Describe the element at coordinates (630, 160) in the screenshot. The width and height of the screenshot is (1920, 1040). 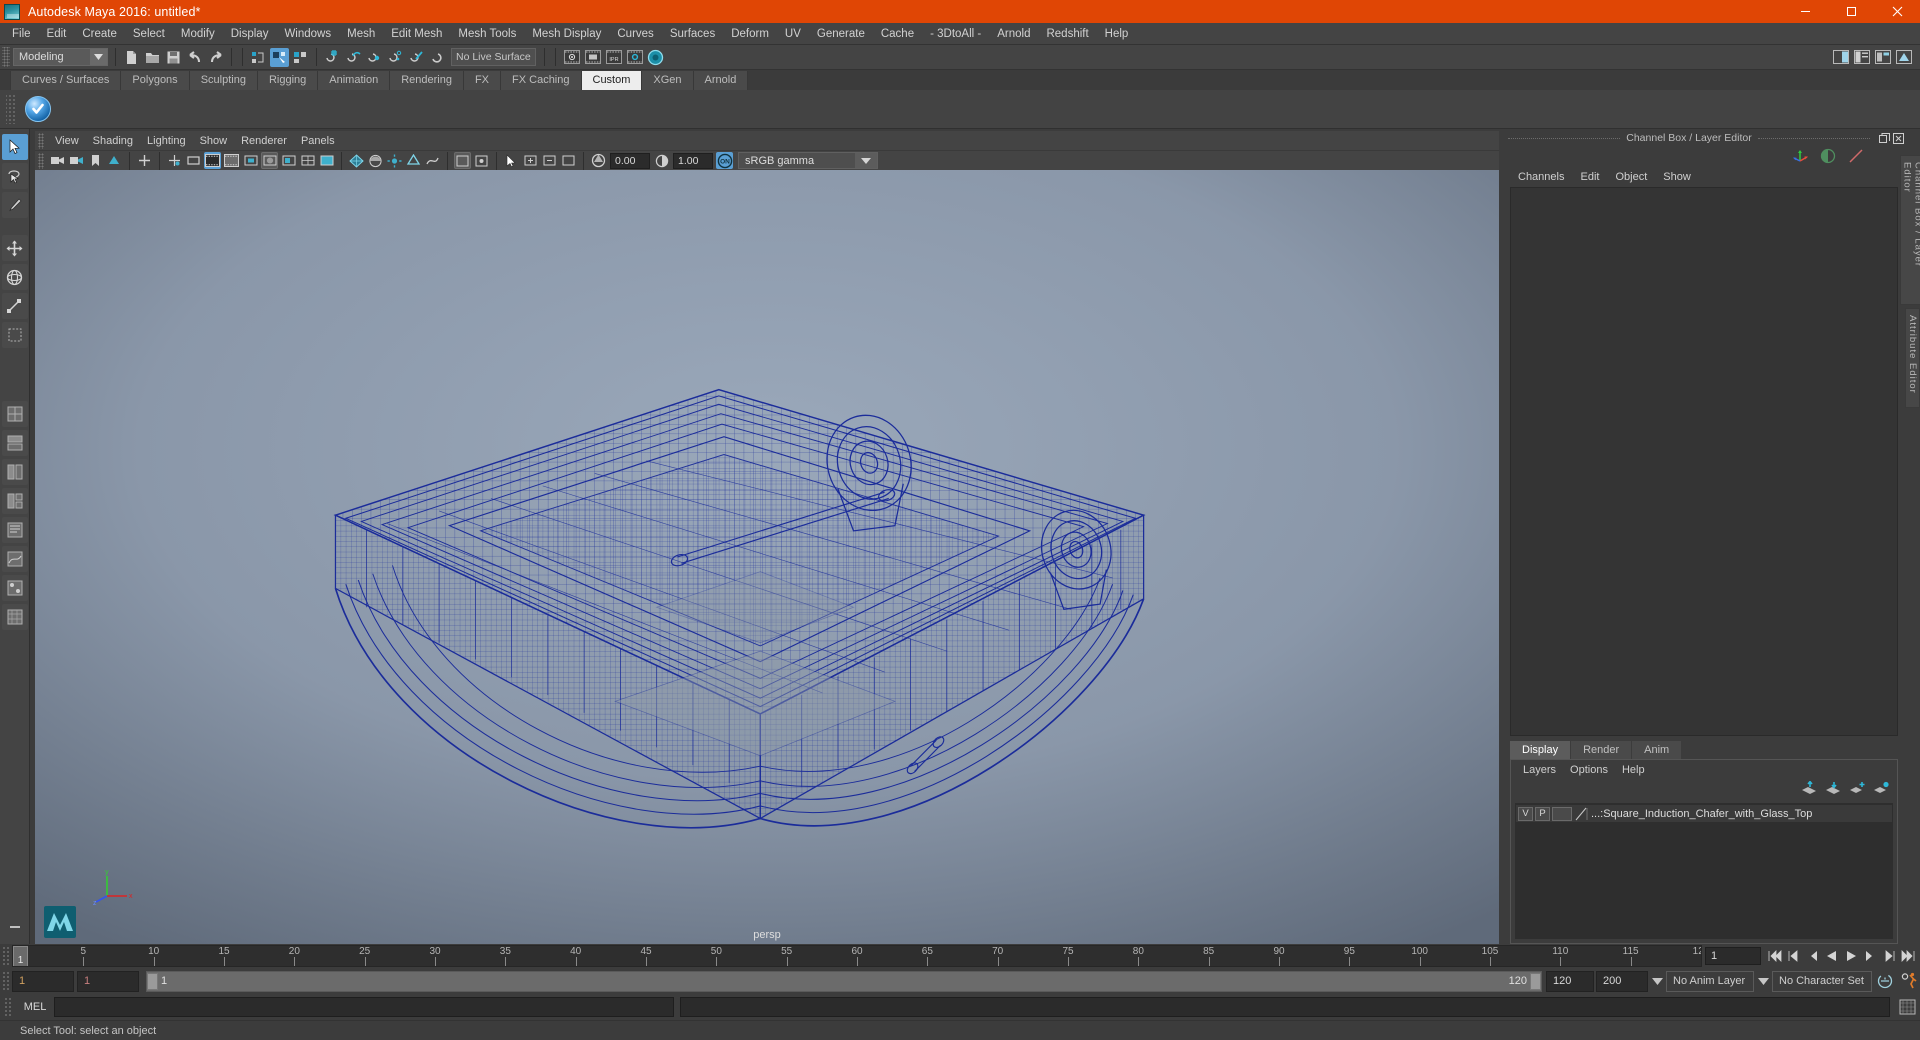
I see `exposure-field: 0.00` at that location.